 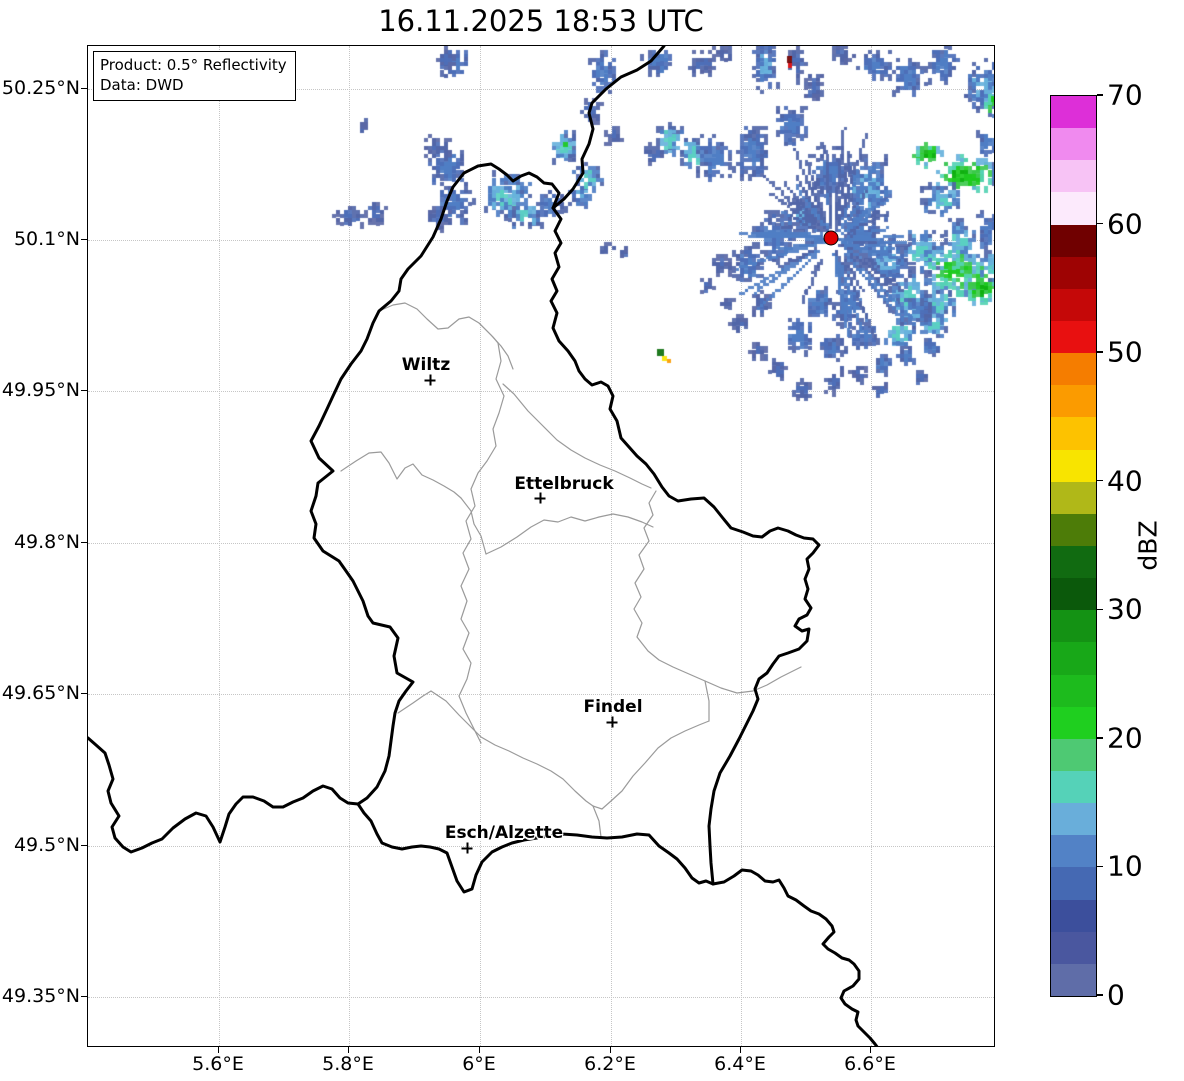 I want to click on figure-title: 16.11.2025 18:53 UTC, so click(x=541, y=21).